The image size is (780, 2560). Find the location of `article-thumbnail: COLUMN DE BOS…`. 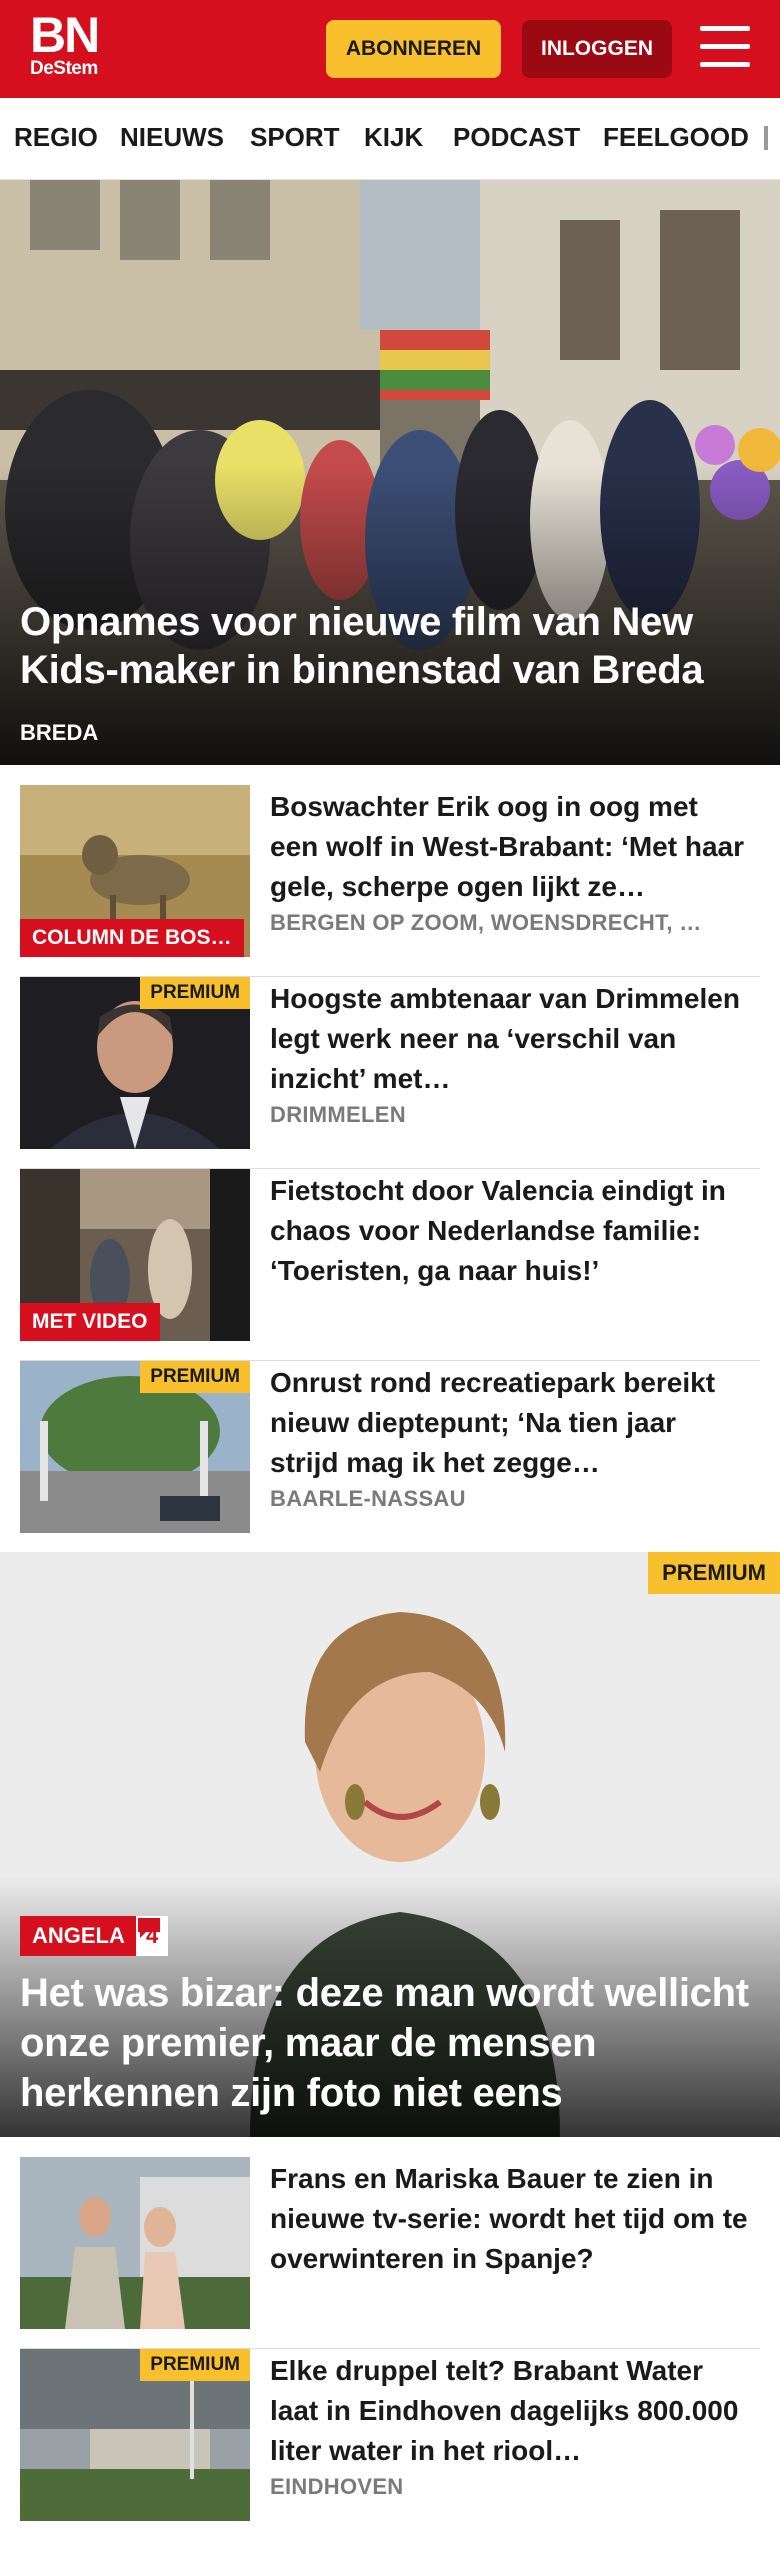

article-thumbnail: COLUMN DE BOS… is located at coordinates (135, 871).